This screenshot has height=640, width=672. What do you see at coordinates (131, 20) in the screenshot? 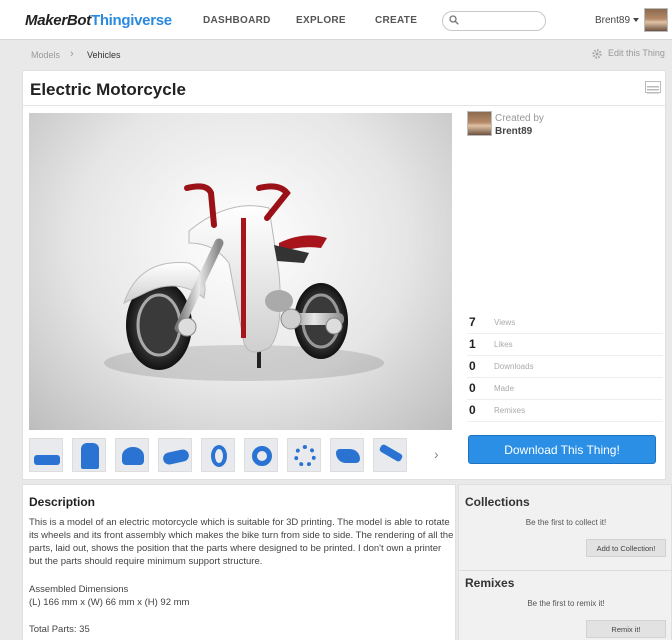
I see `logo-thingiverse: Thingiverse` at bounding box center [131, 20].